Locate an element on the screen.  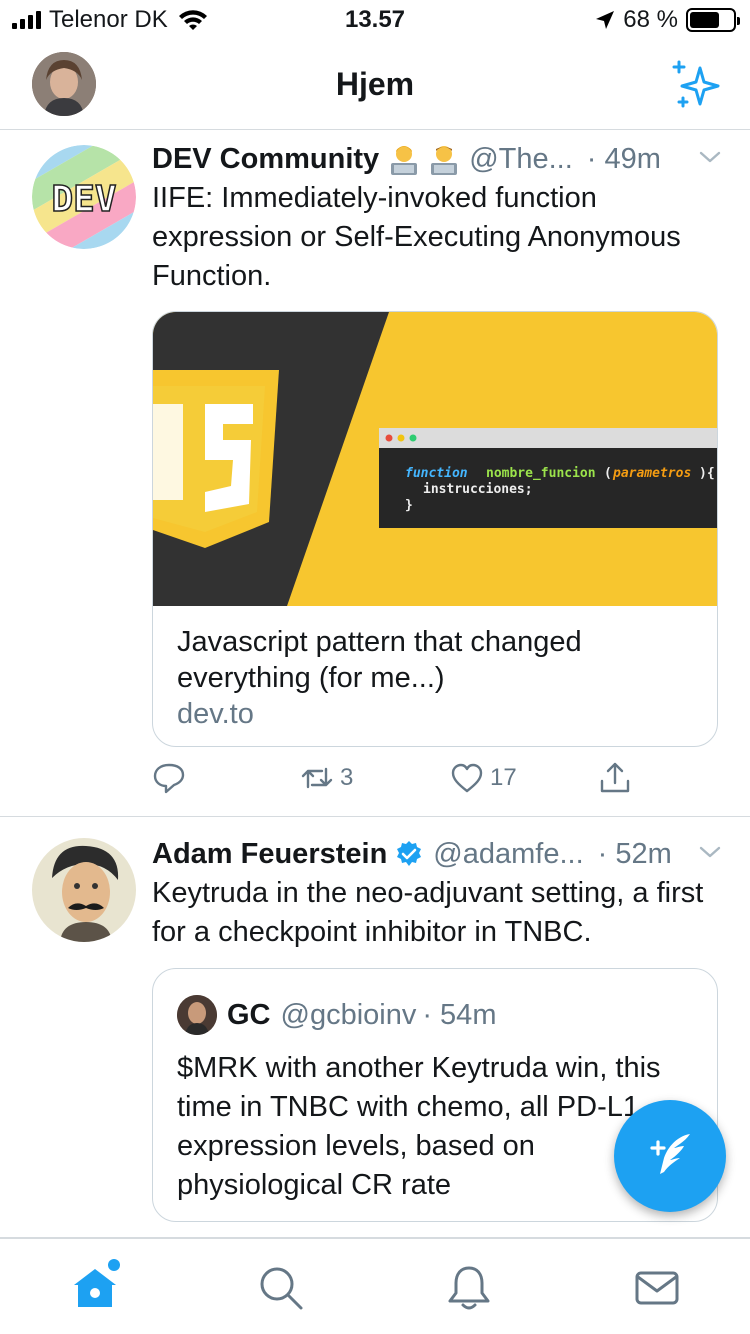
sparkle-icon is located at coordinates (696, 84).